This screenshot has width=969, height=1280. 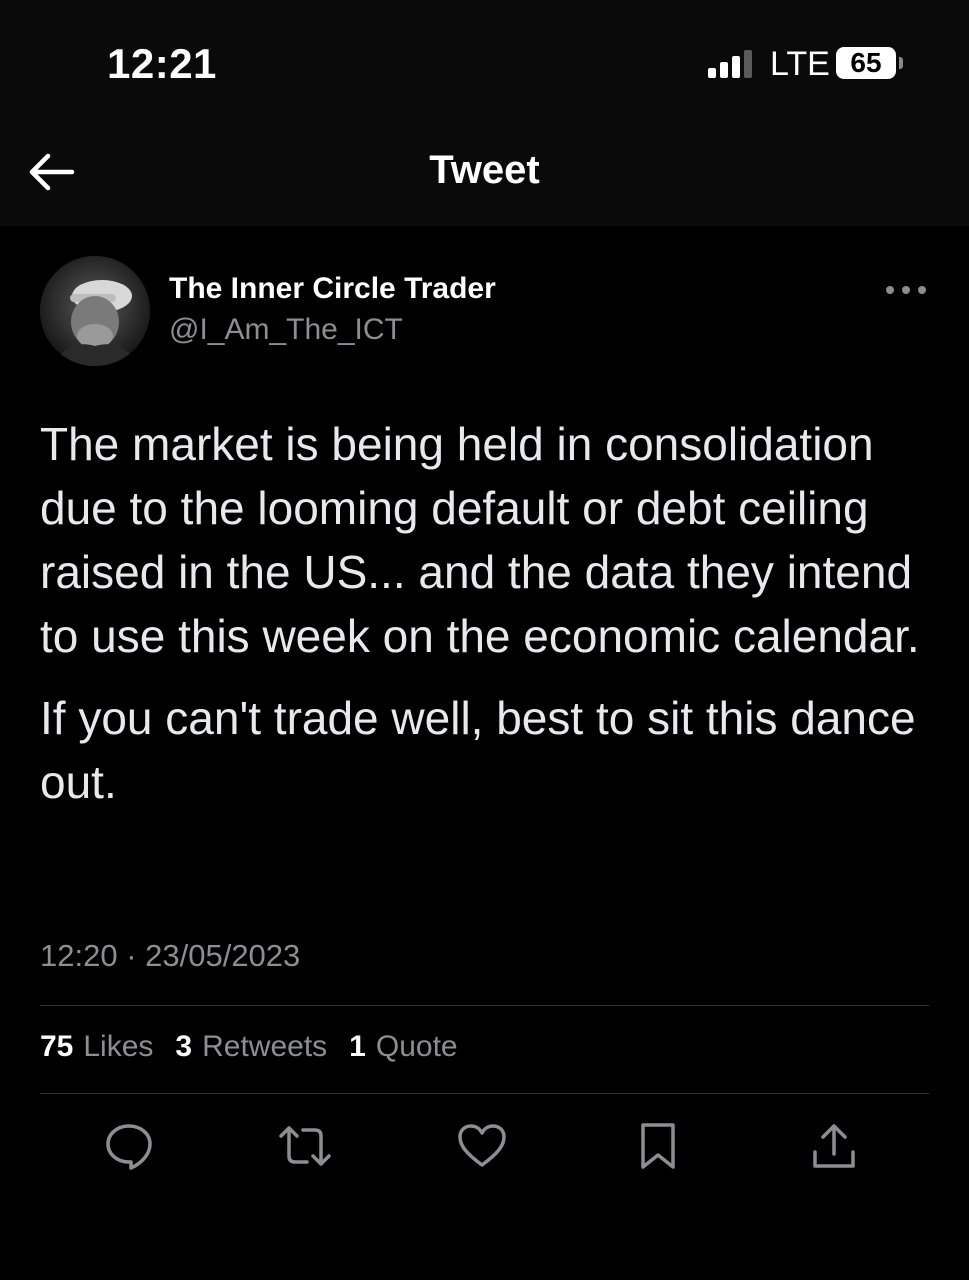 I want to click on likes-label: Likes, so click(x=118, y=1046).